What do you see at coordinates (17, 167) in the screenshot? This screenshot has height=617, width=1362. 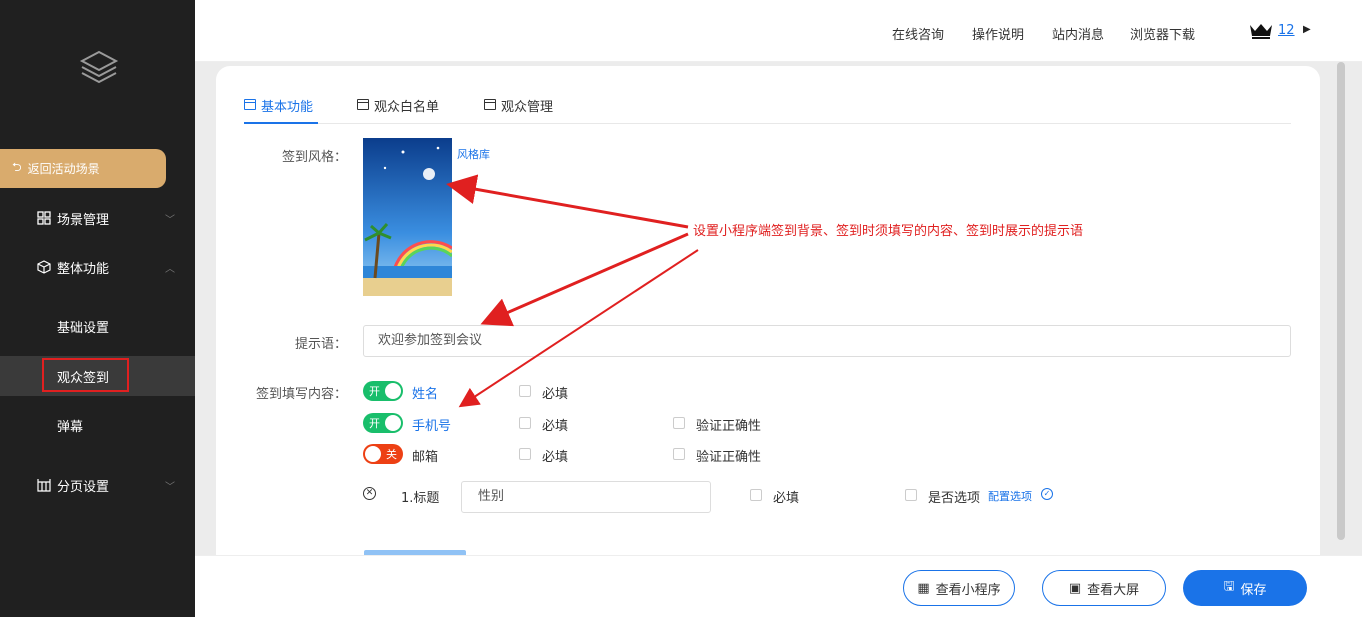 I see `return-icon: ⮌` at bounding box center [17, 167].